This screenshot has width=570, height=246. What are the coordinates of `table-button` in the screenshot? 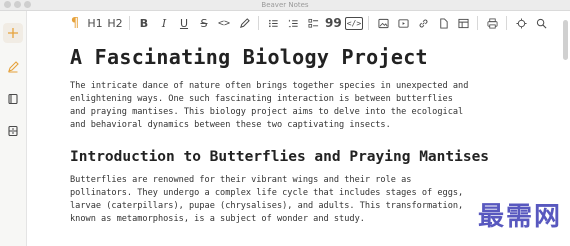 It's located at (463, 23).